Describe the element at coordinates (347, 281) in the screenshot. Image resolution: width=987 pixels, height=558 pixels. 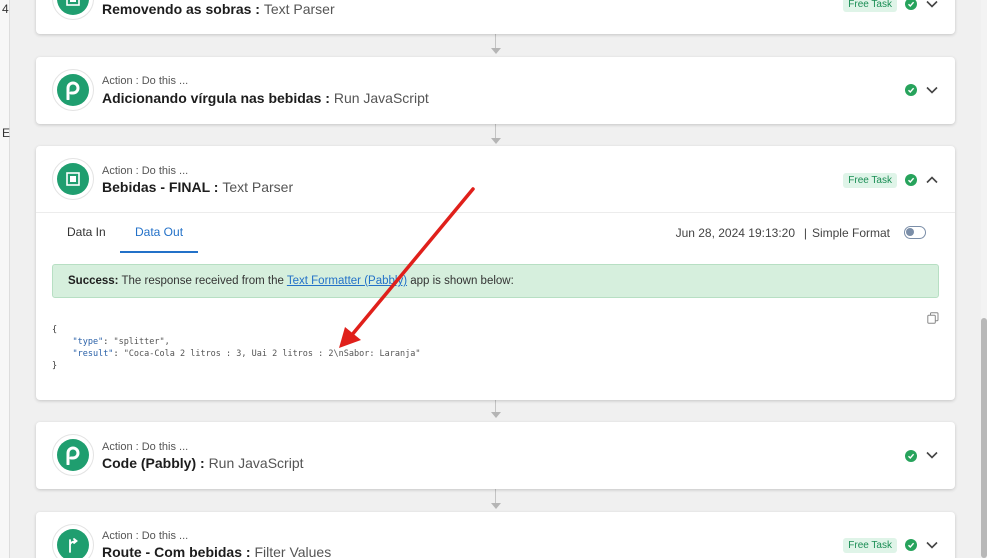
I see `text-formatter-link: Text Formatter (Pabbly)` at that location.